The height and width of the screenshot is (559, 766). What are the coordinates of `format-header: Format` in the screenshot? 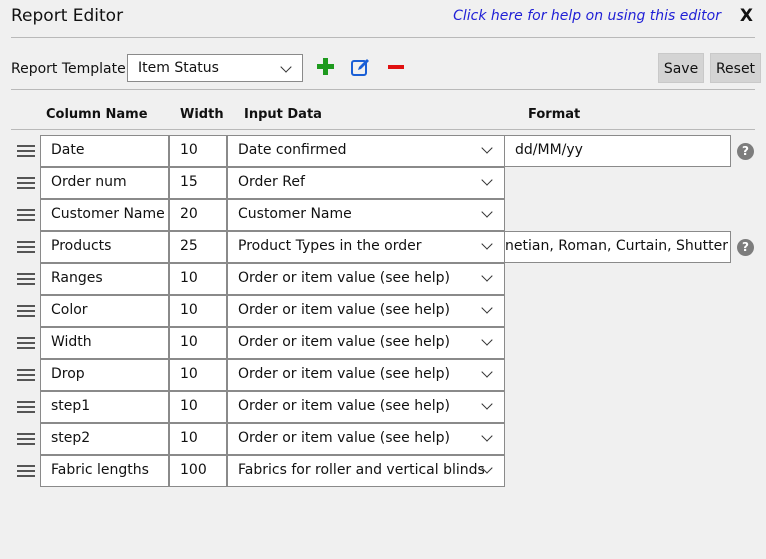 It's located at (554, 114).